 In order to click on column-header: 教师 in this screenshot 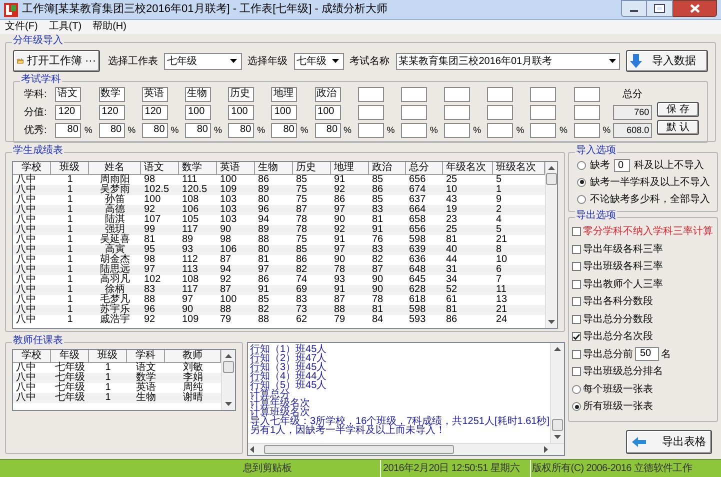, I will do `click(193, 356)`.